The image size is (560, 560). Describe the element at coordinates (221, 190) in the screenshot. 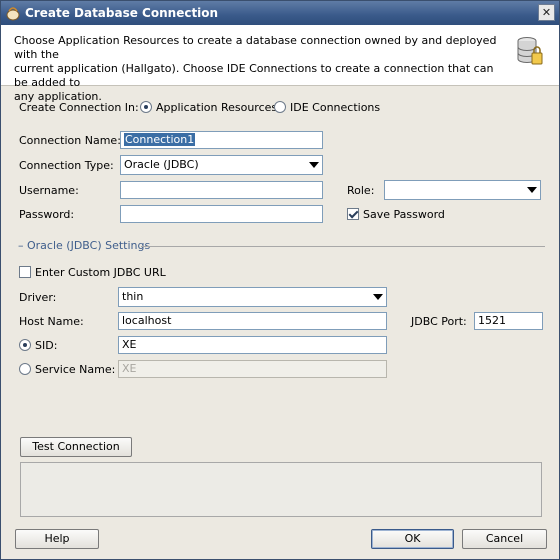

I see `username-input` at that location.